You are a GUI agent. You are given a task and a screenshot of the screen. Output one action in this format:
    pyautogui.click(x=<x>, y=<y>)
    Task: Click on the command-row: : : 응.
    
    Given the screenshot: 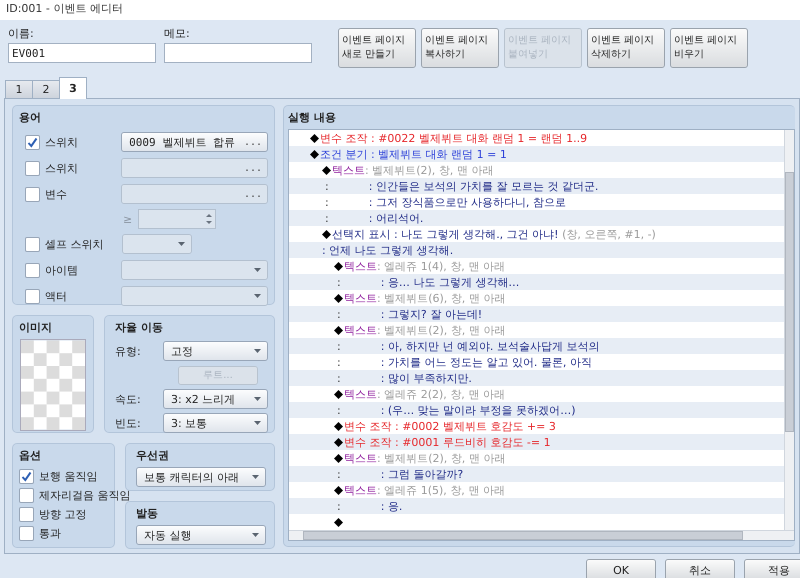 What is the action you would take?
    pyautogui.click(x=536, y=506)
    